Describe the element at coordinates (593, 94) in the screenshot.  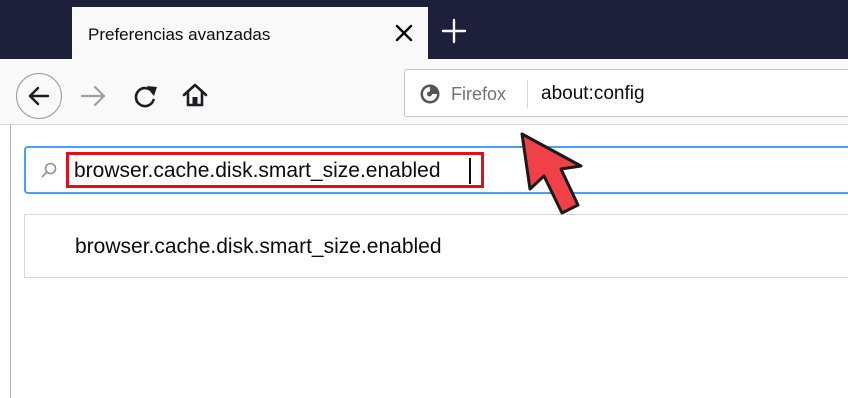
I see `url-text: about:config` at that location.